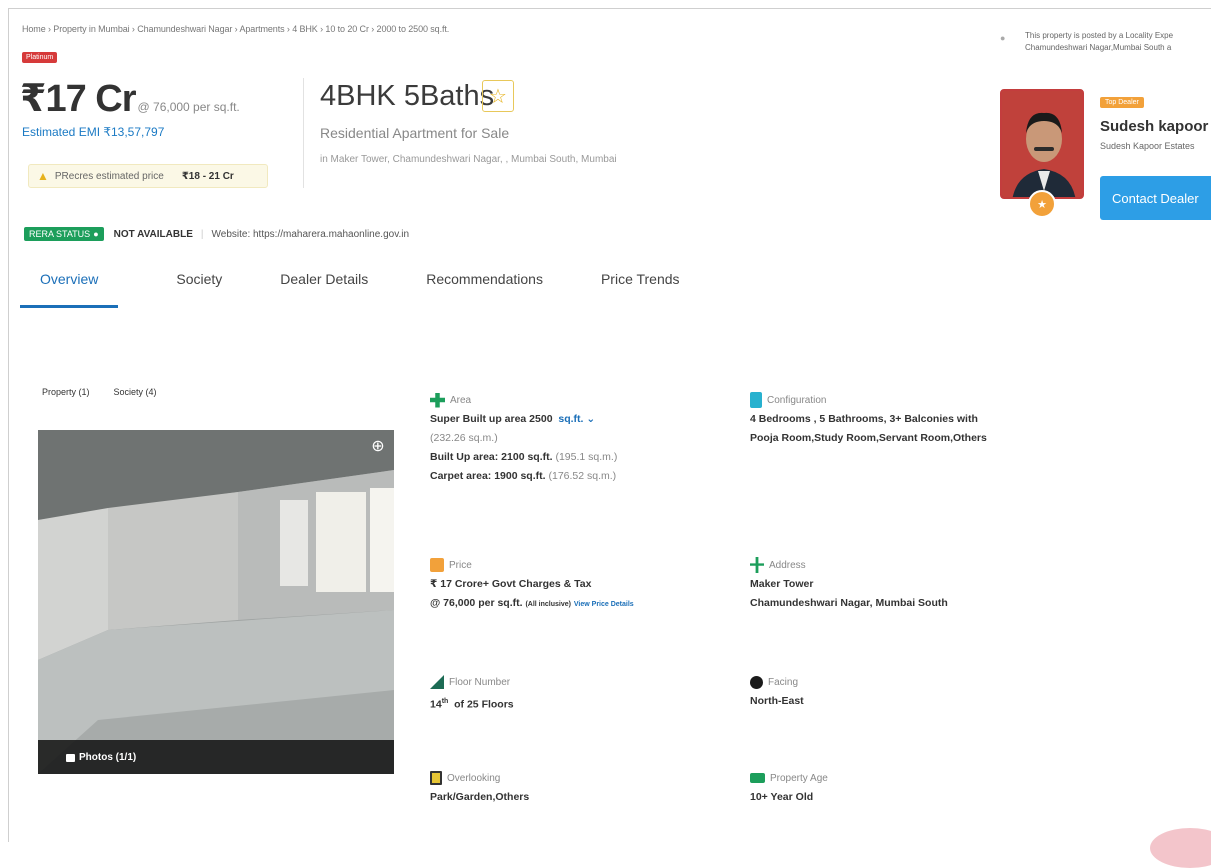 The width and height of the screenshot is (1211, 868). I want to click on compass-icon, so click(756, 682).